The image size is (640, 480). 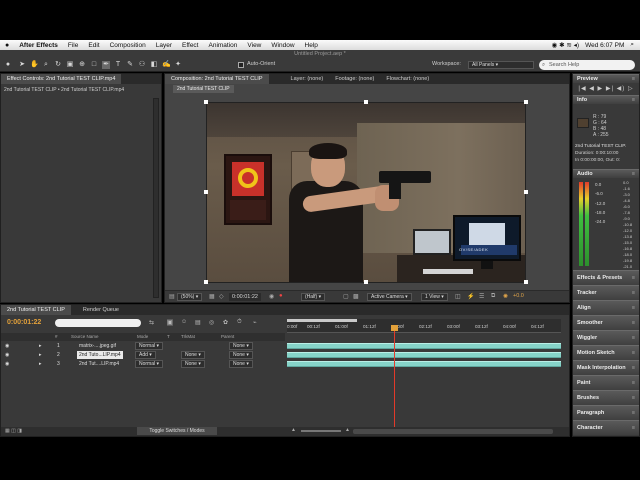 I want to click on timeline-hscroll, so click(x=453, y=431).